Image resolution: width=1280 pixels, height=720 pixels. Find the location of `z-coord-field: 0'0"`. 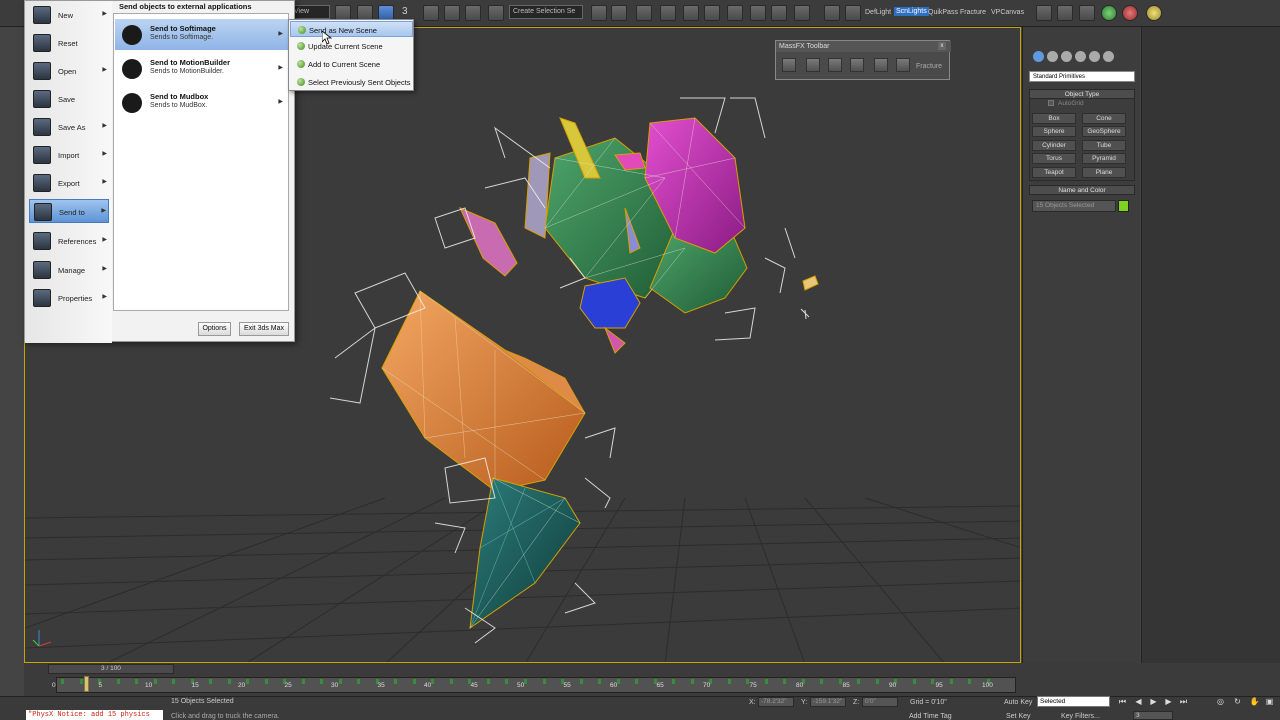

z-coord-field: 0'0" is located at coordinates (880, 702).